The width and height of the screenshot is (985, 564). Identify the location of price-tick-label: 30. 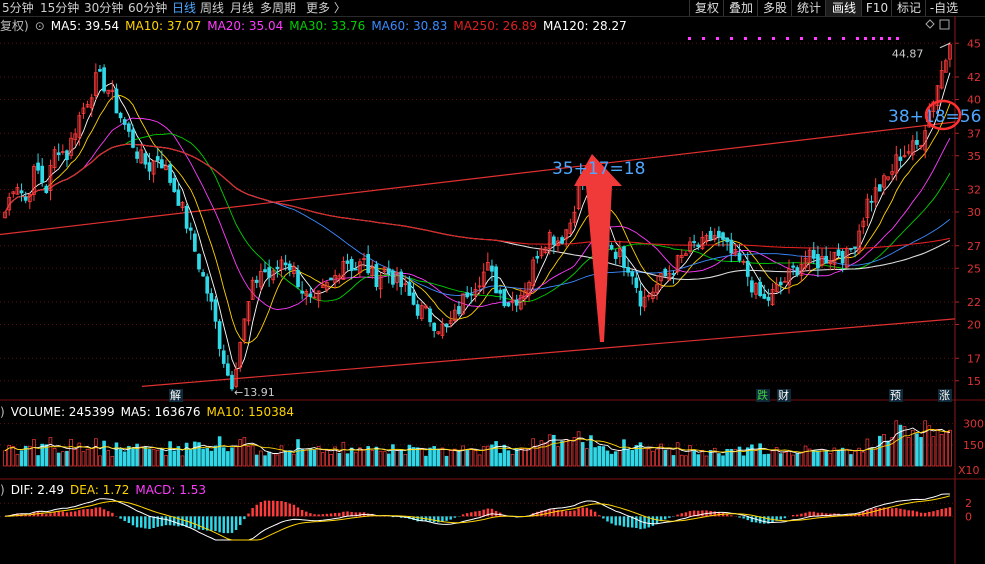
(974, 212).